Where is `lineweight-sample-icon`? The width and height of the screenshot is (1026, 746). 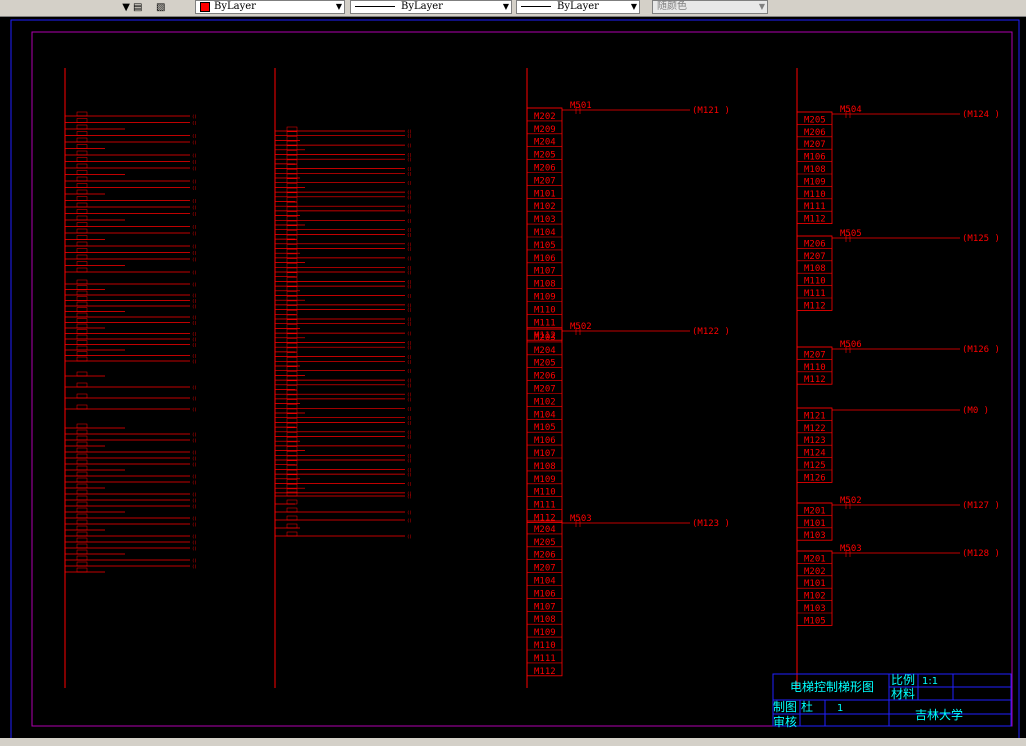
lineweight-sample-icon is located at coordinates (536, 6).